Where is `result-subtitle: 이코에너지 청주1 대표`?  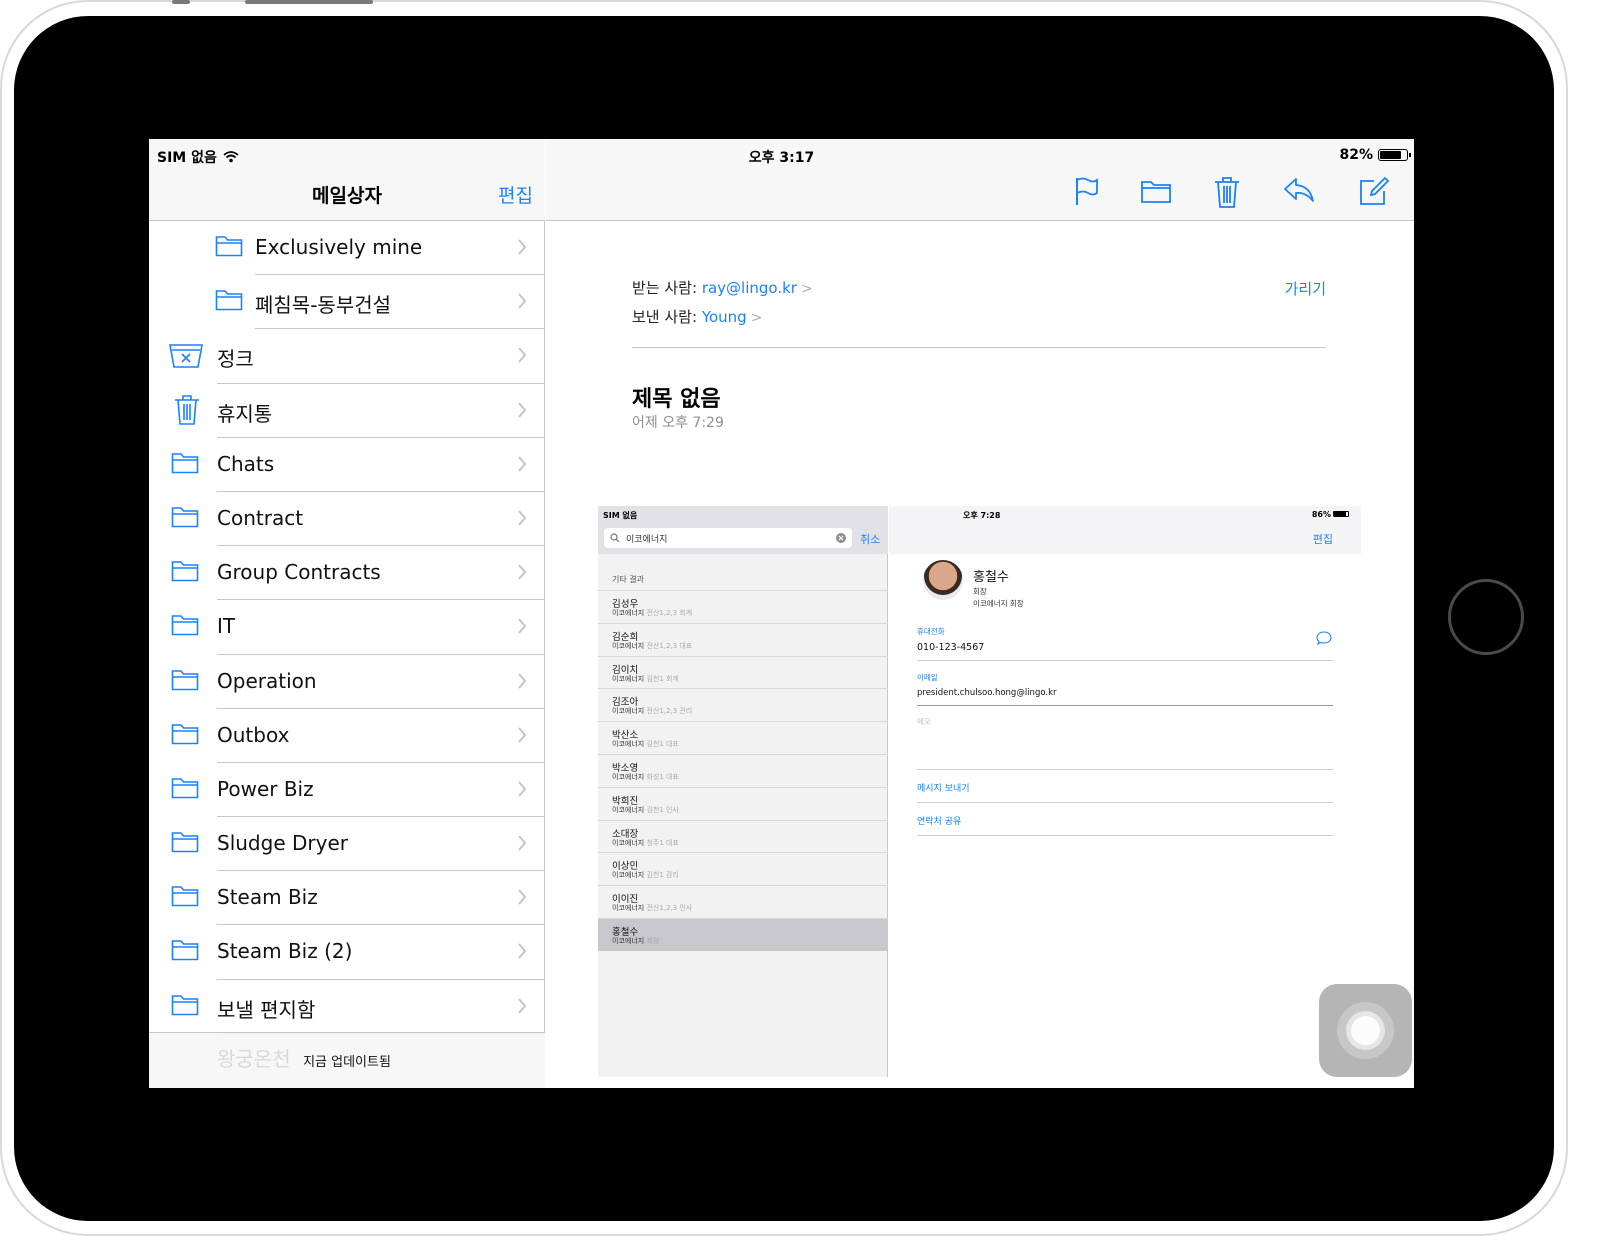
result-subtitle: 이코에너지 청주1 대표 is located at coordinates (645, 843).